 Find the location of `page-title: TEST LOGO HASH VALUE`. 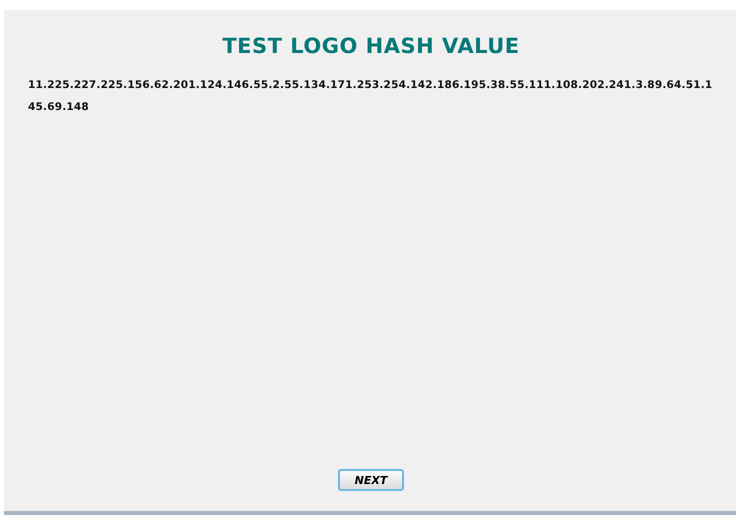

page-title: TEST LOGO HASH VALUE is located at coordinates (371, 46).